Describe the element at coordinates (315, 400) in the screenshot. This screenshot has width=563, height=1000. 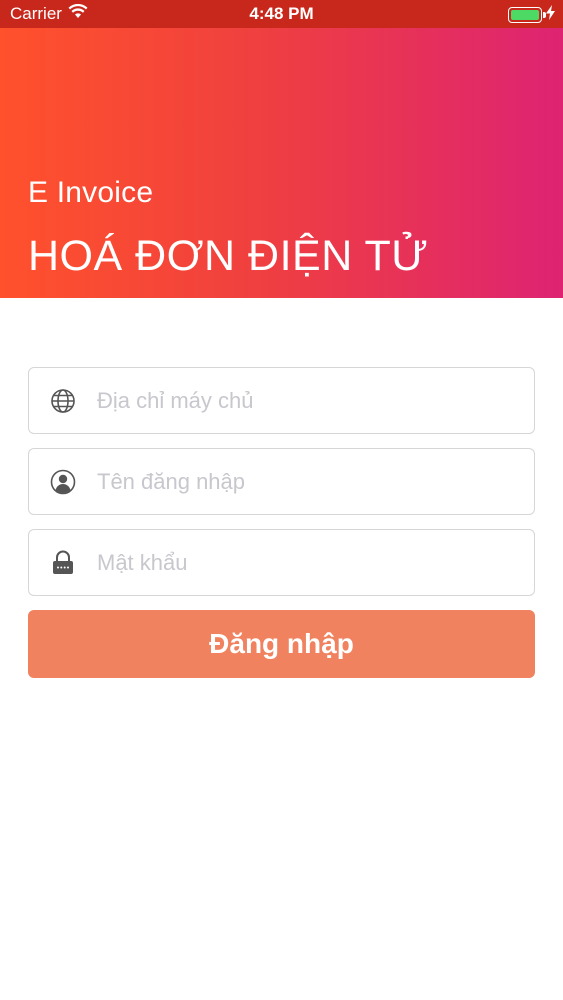
I see `server-address-input` at that location.